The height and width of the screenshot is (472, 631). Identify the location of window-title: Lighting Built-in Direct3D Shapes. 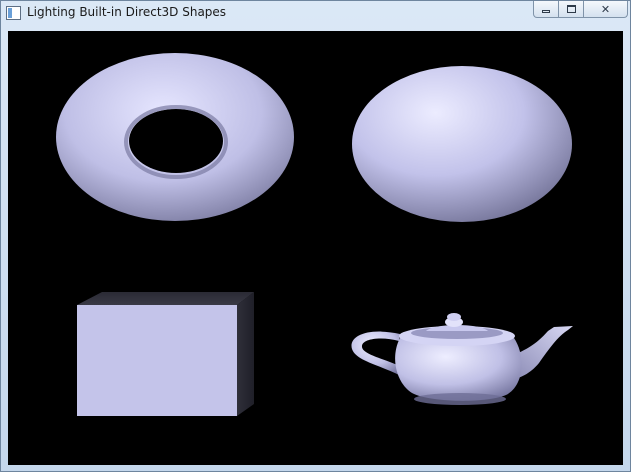
(127, 12).